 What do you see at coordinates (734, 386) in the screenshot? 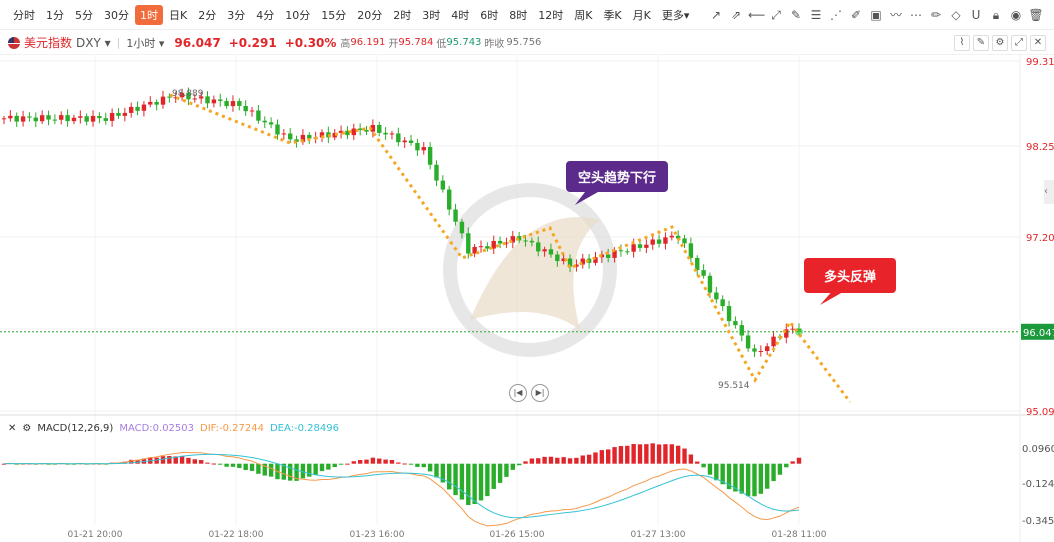
I see `low-mark: 95.514` at bounding box center [734, 386].